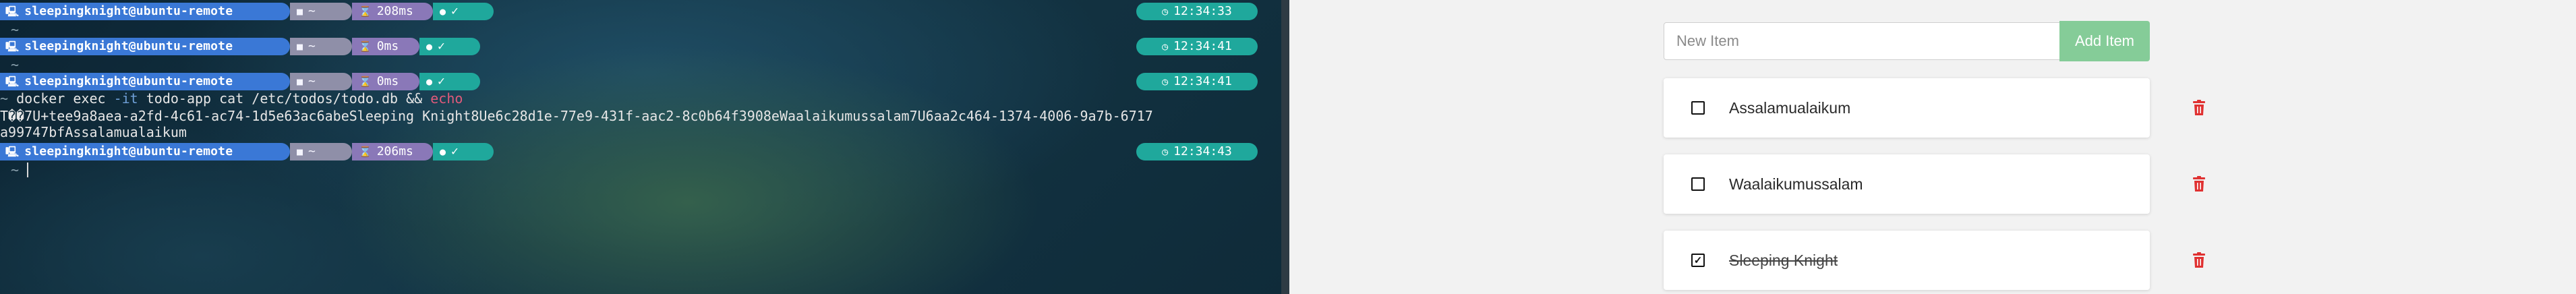 The width and height of the screenshot is (2576, 294). I want to click on window-divider, so click(1285, 147).